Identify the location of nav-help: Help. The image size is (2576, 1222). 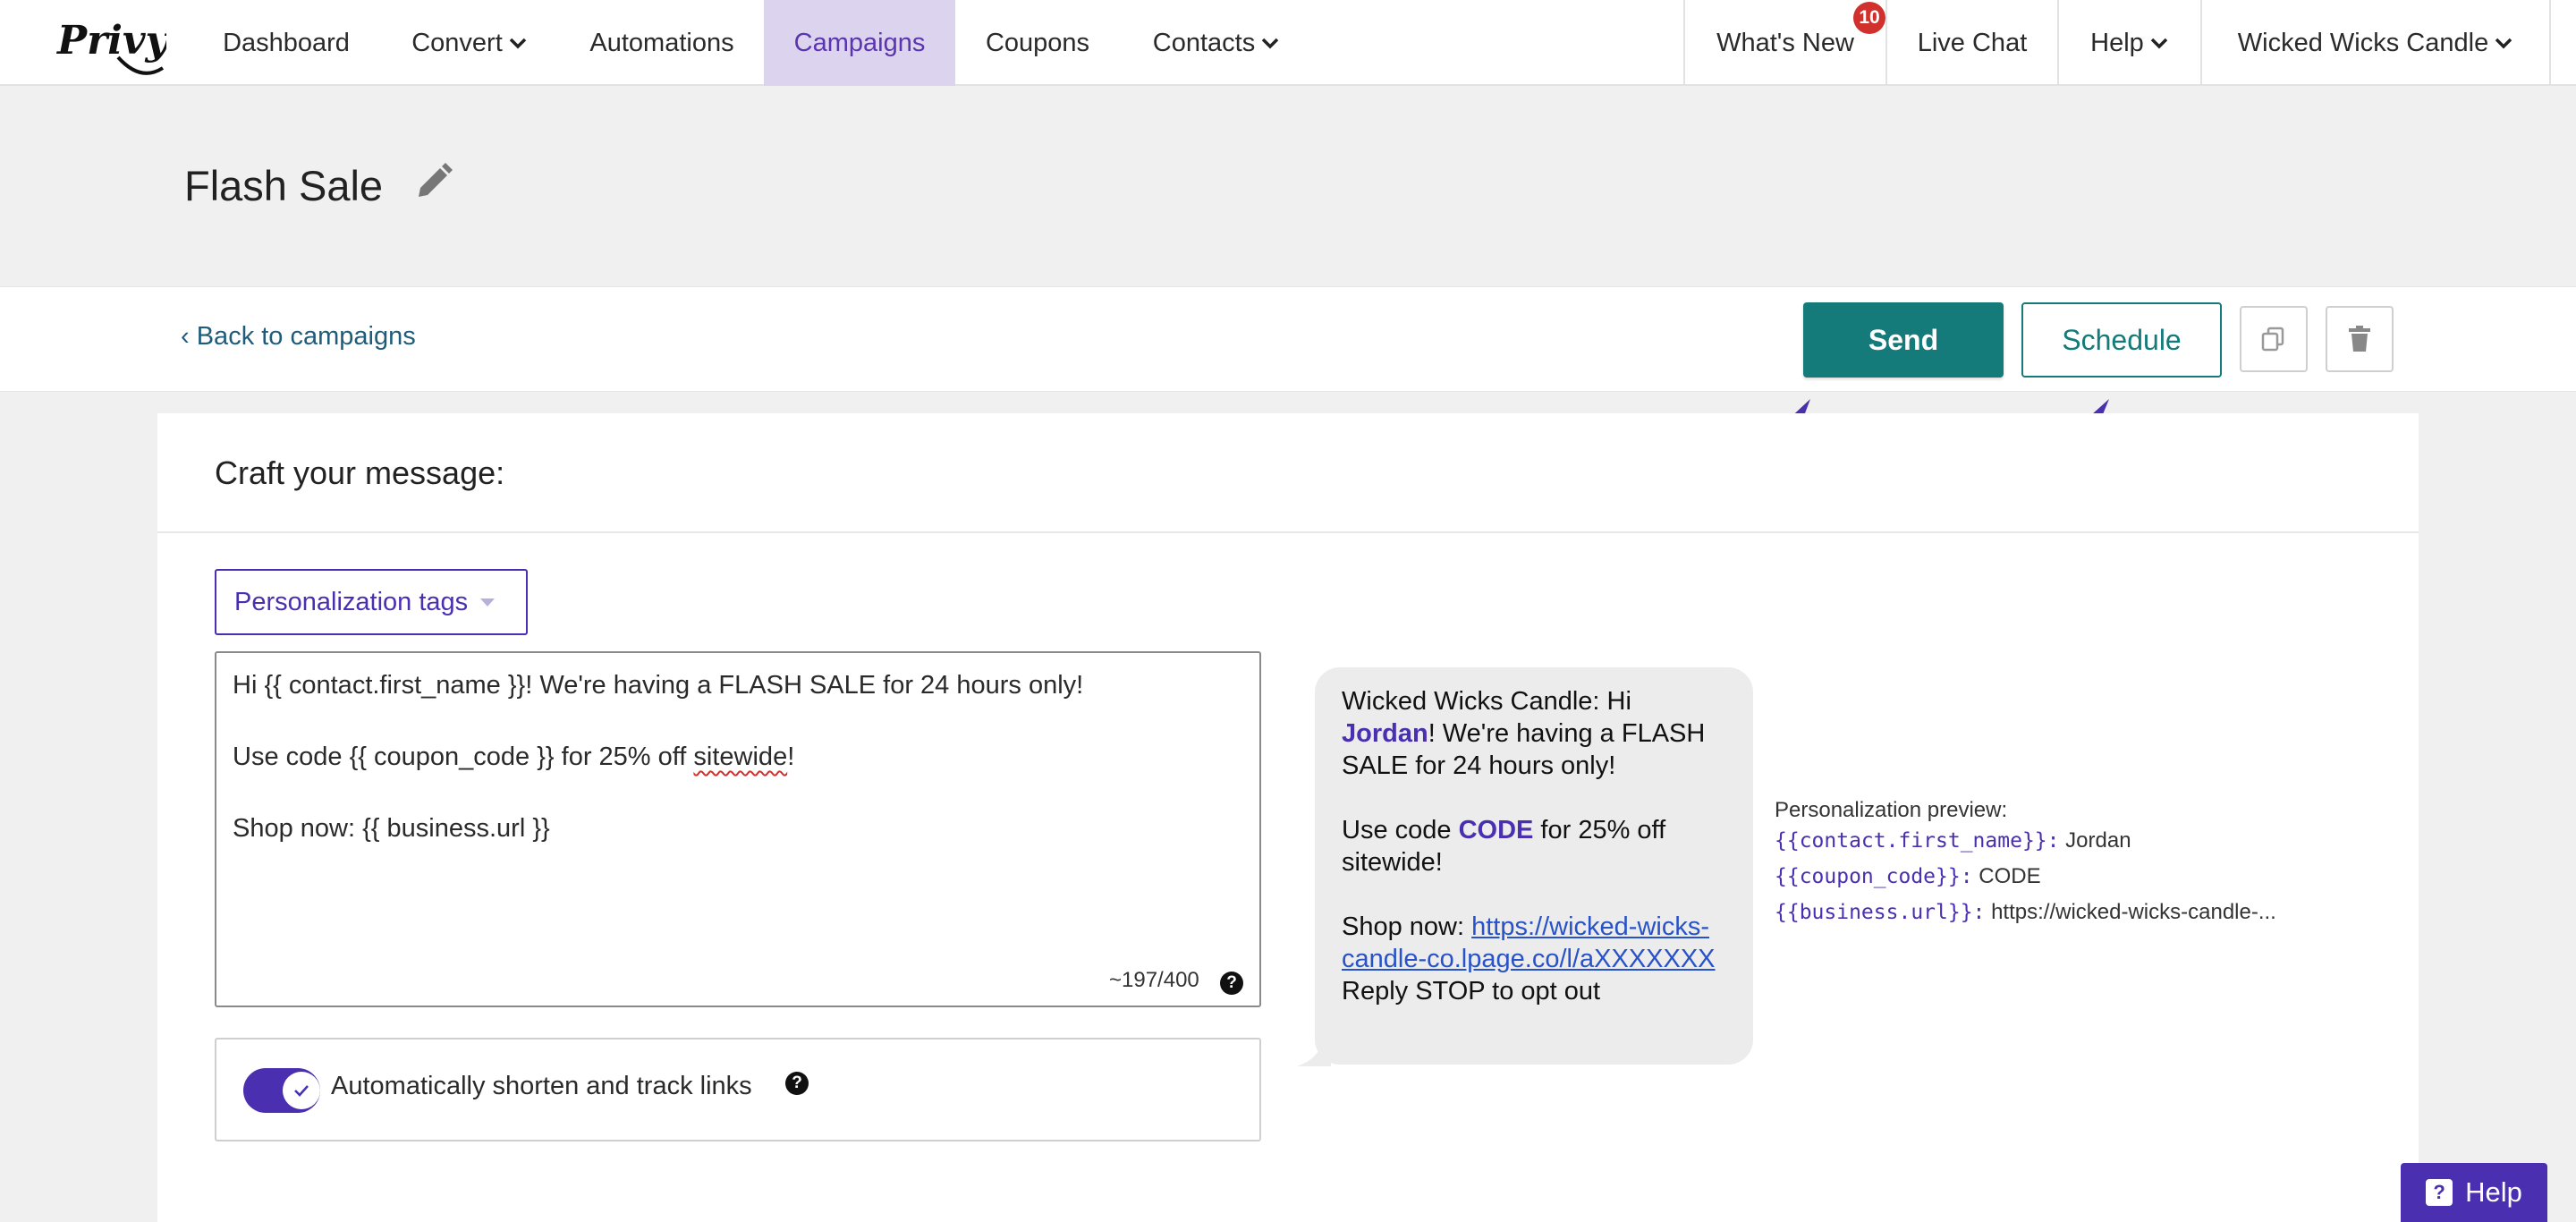
(2129, 43).